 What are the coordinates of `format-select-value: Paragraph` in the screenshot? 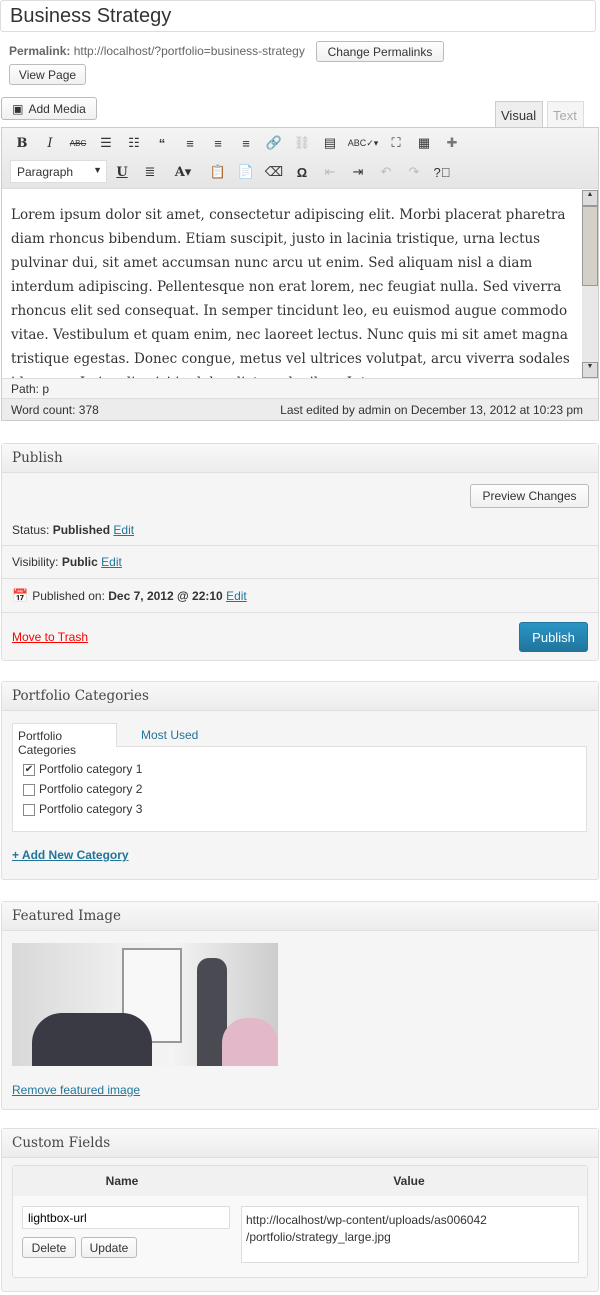 It's located at (45, 172).